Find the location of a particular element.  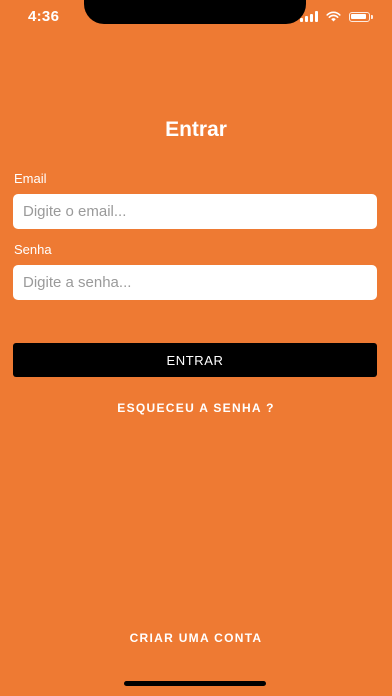

home-indicator is located at coordinates (195, 683).